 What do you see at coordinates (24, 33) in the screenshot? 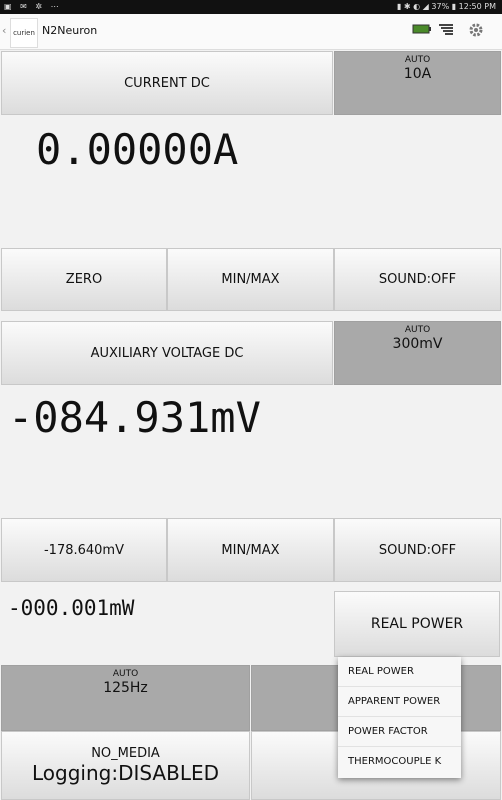
I see `app-logo: curien` at bounding box center [24, 33].